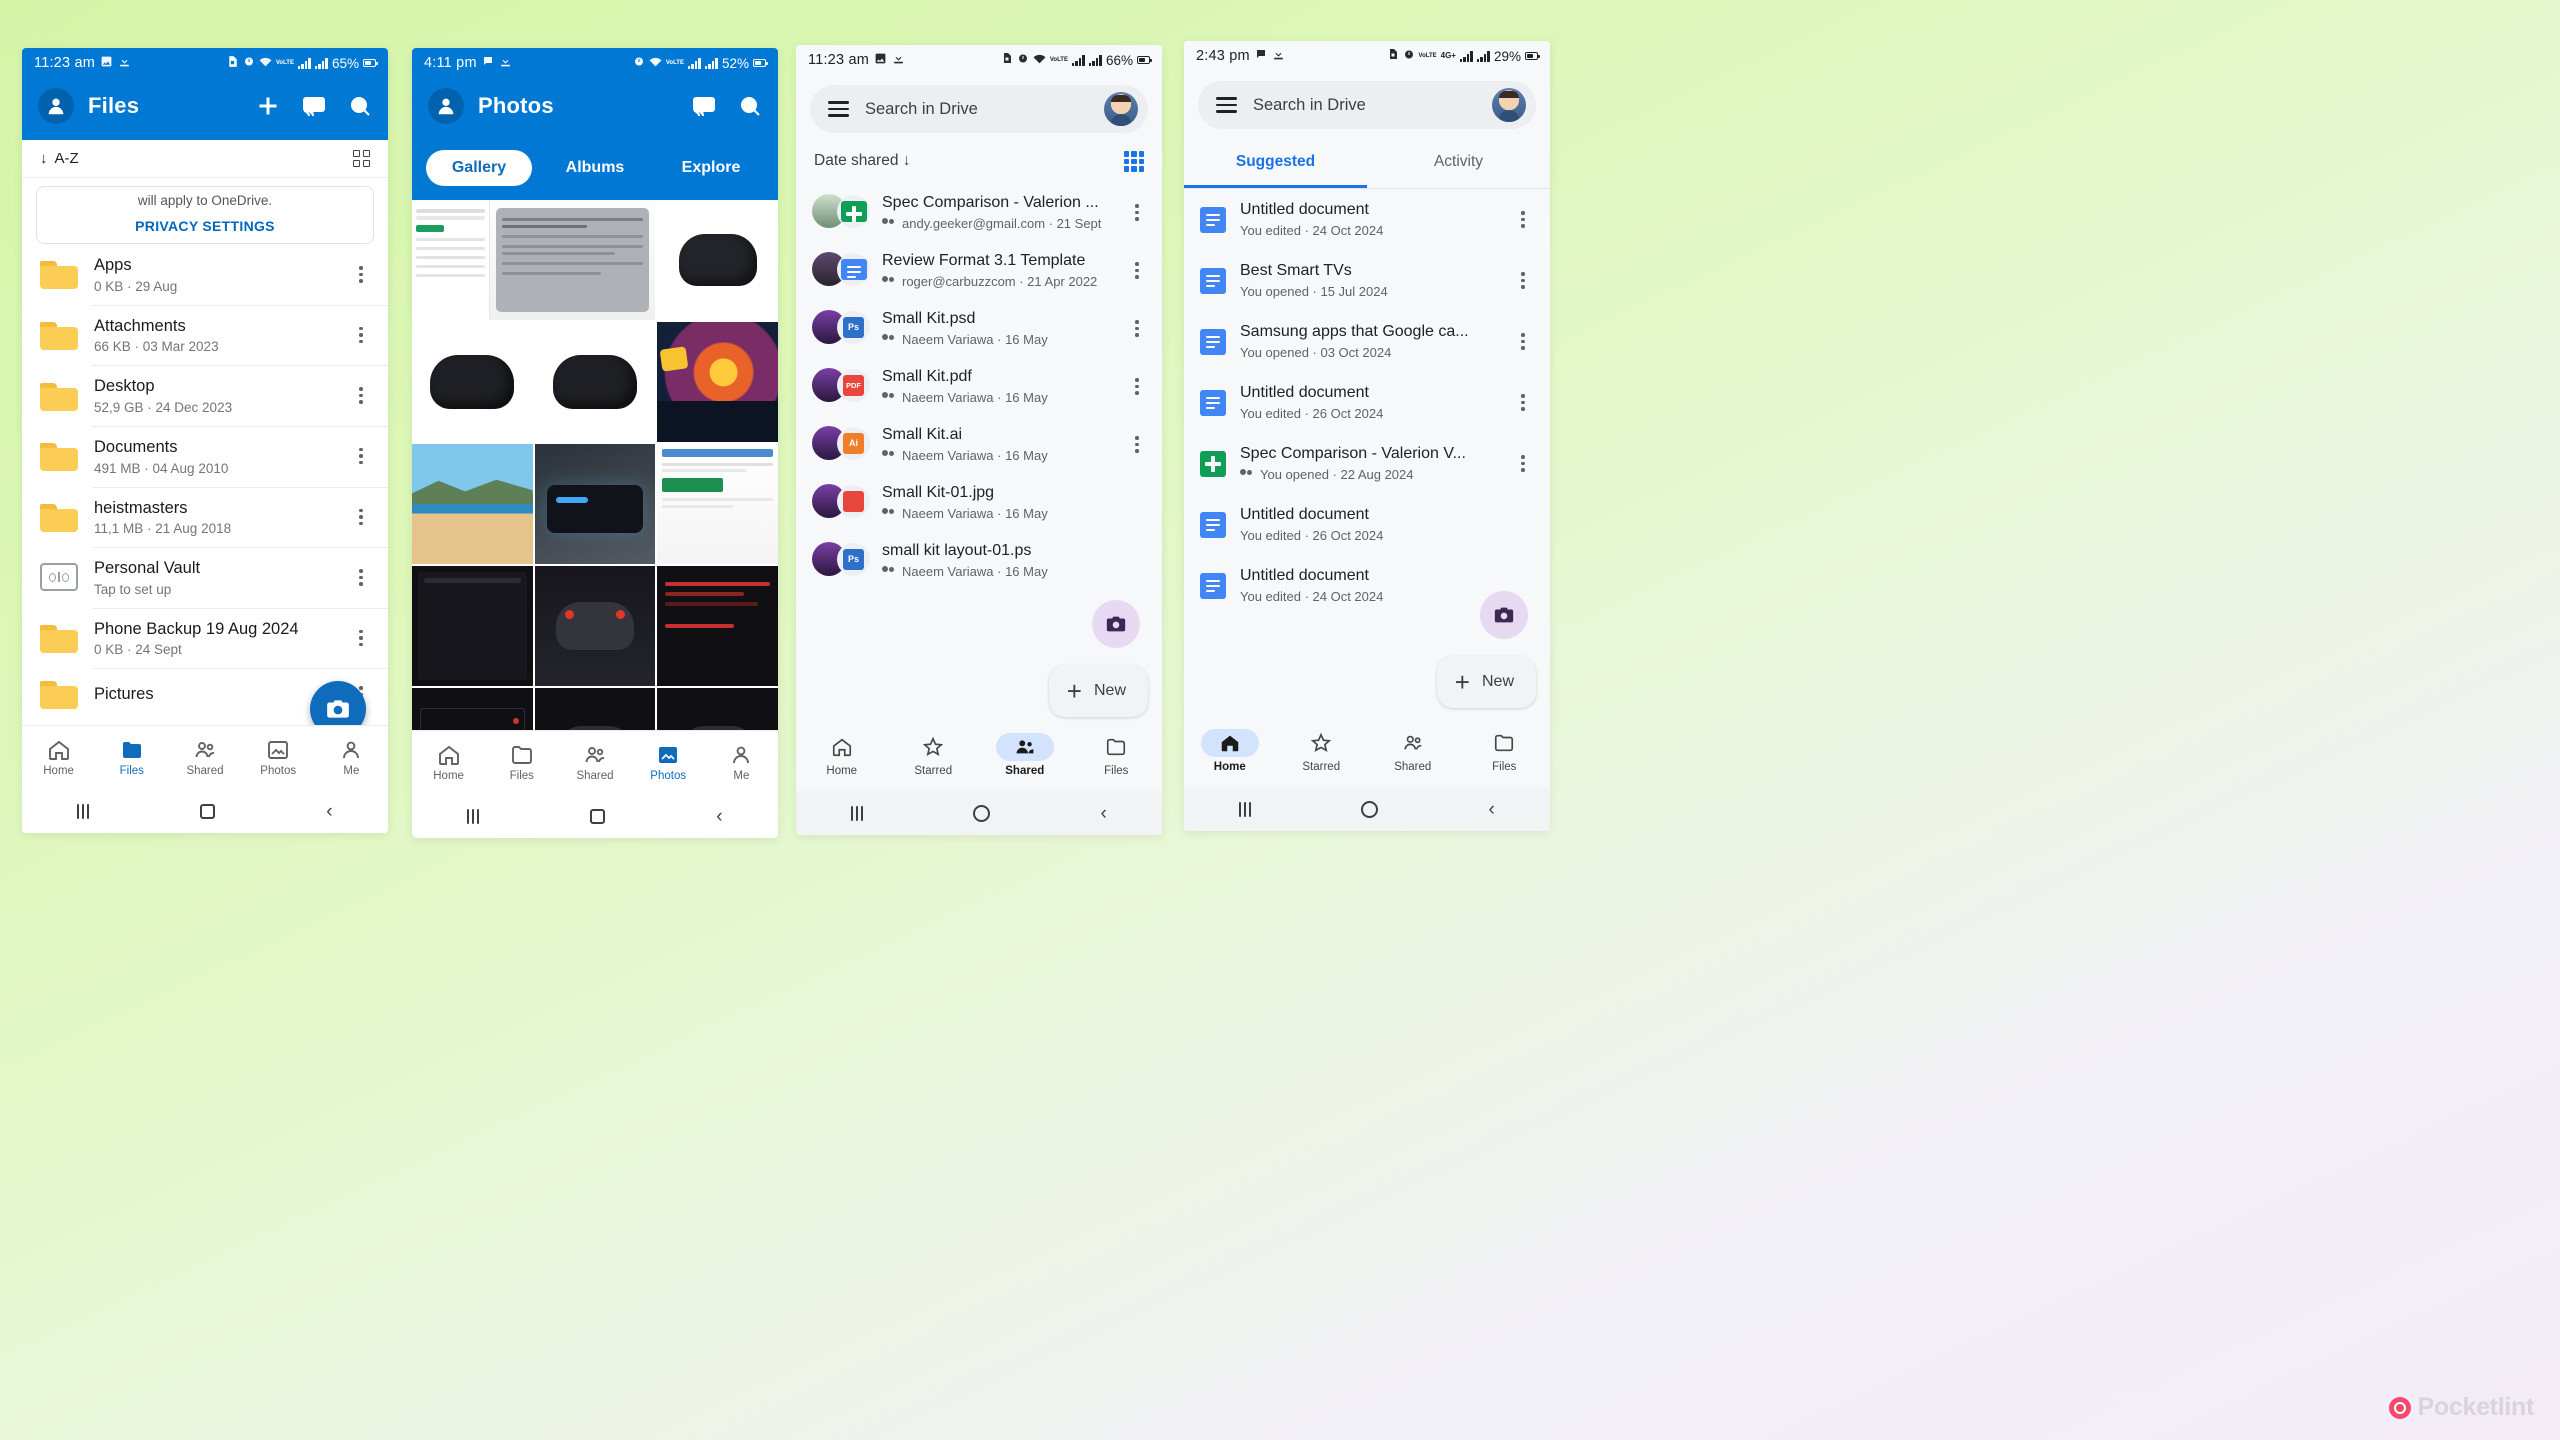 The height and width of the screenshot is (1440, 2560). Describe the element at coordinates (979, 445) in the screenshot. I see `list-item: Ai Small Kit.ai Naeem Variawa · 16 May` at that location.